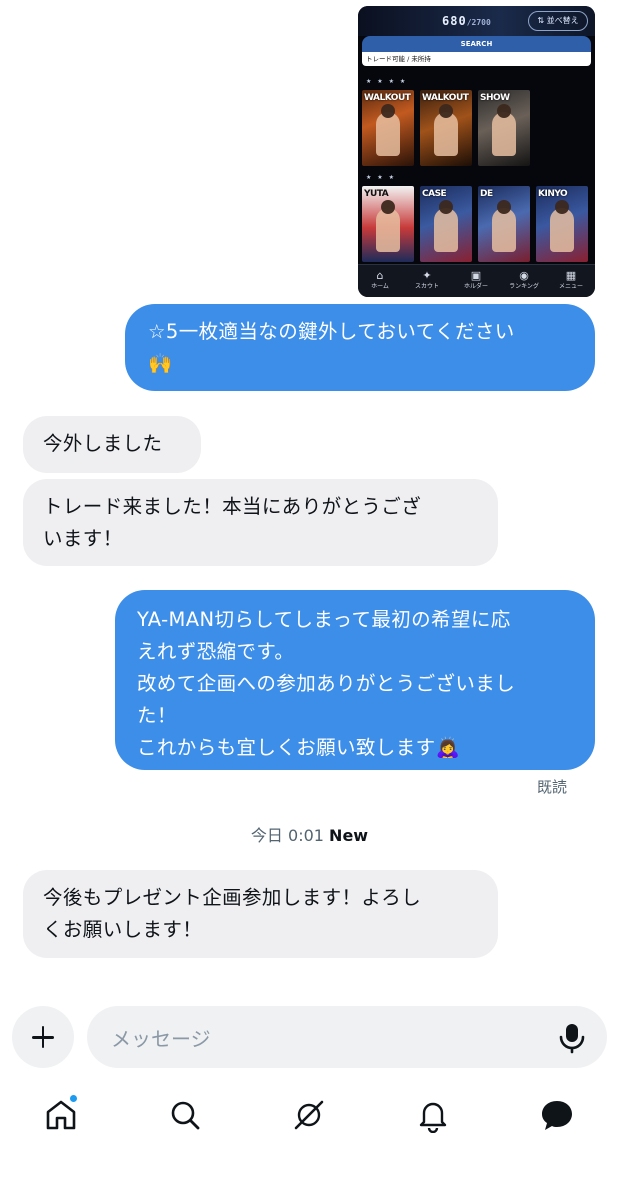 The image size is (619, 1200). I want to click on incoming-message: 今外しました, so click(112, 444).